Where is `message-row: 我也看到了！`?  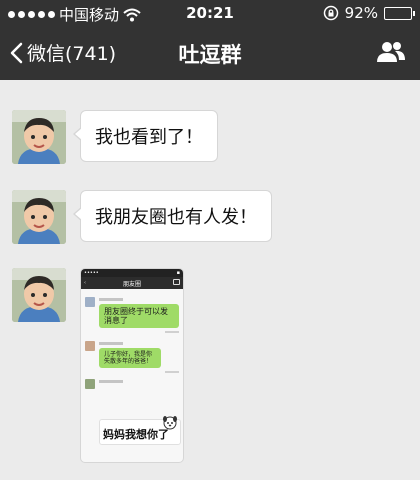
message-row: 我也看到了！ is located at coordinates (115, 137).